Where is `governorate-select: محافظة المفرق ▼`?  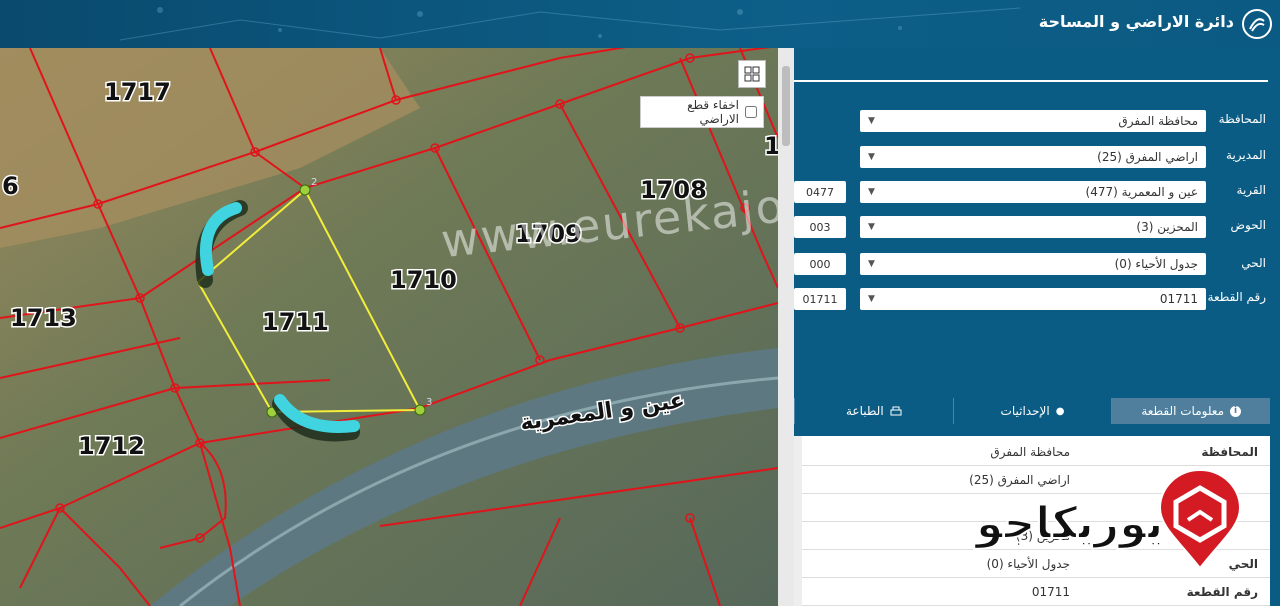
governorate-select: محافظة المفرق ▼ is located at coordinates (1033, 121).